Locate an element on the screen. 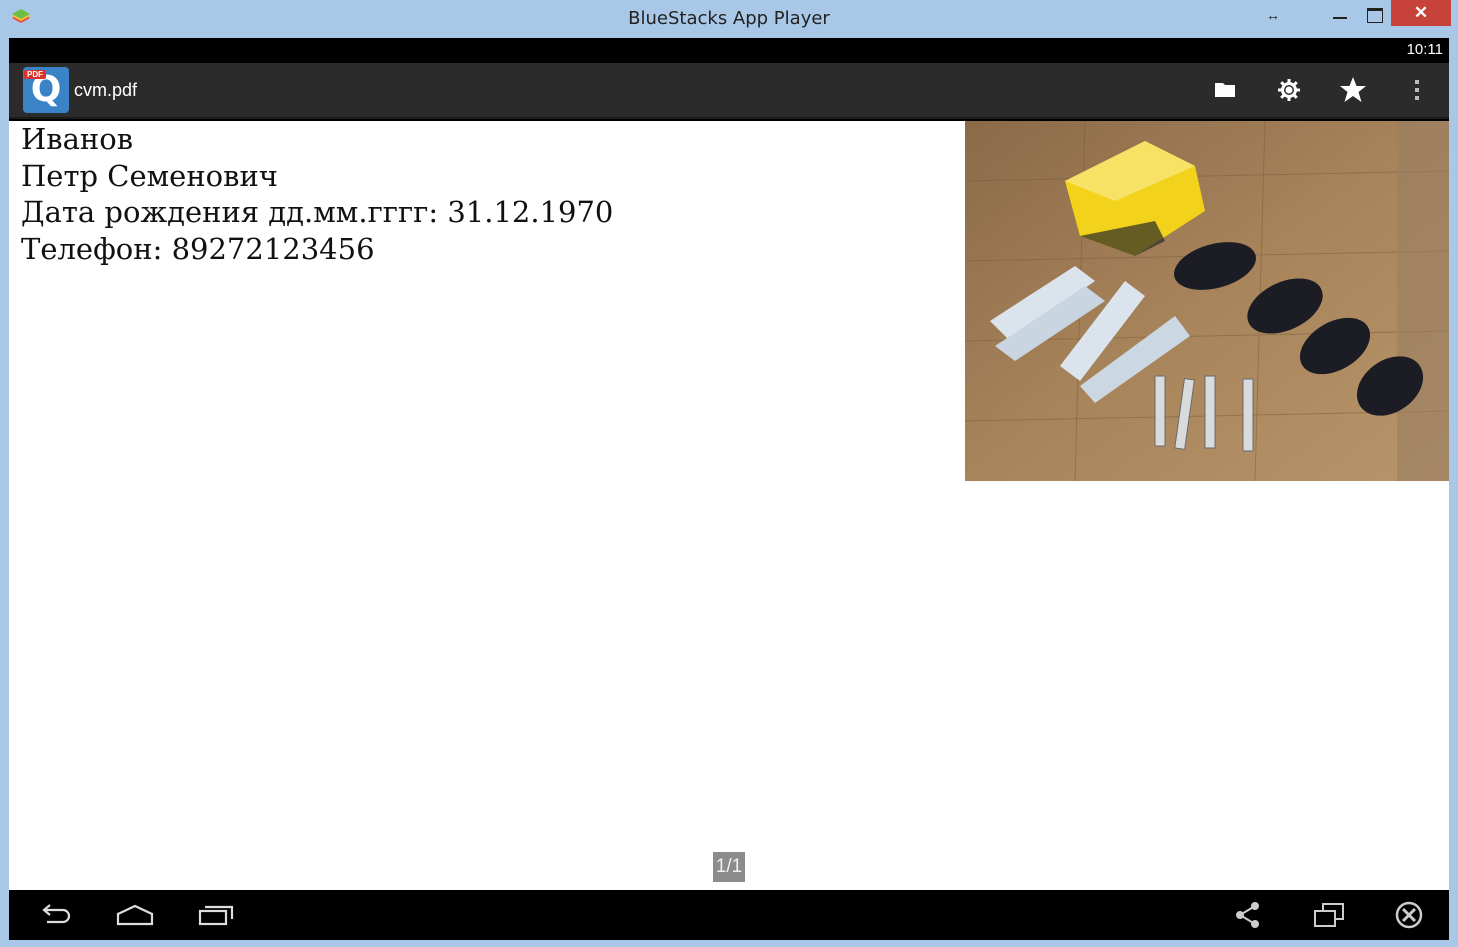 The image size is (1458, 947). recent-apps-icon is located at coordinates (216, 915).